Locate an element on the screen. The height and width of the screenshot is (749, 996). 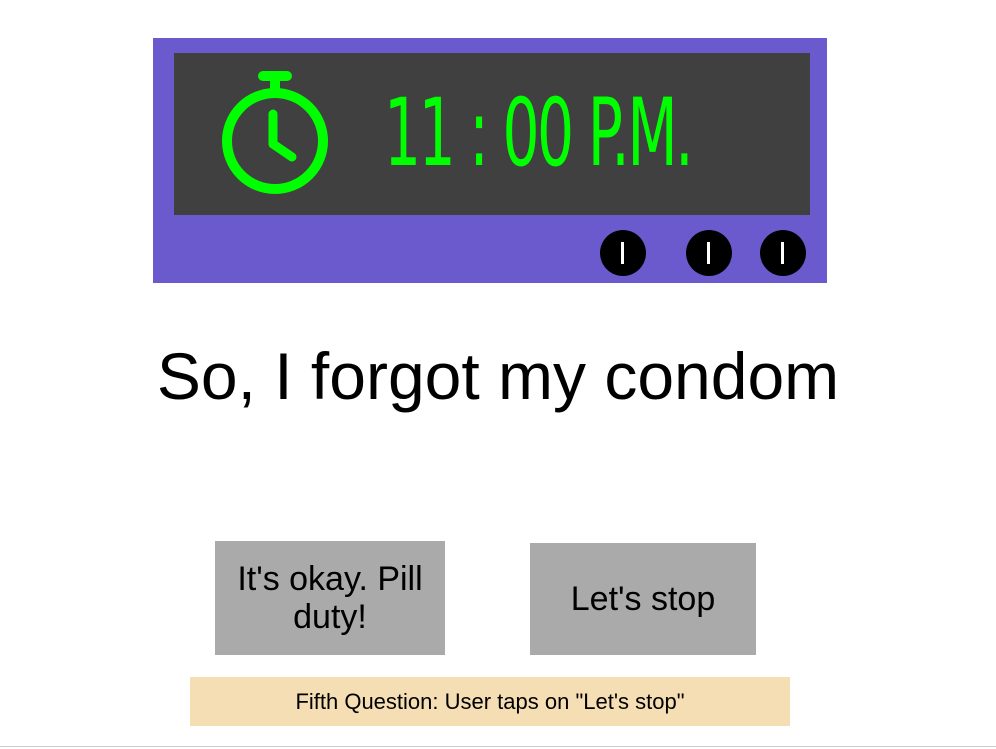
pill-duty-button: It's okay. Pill duty! is located at coordinates (330, 598).